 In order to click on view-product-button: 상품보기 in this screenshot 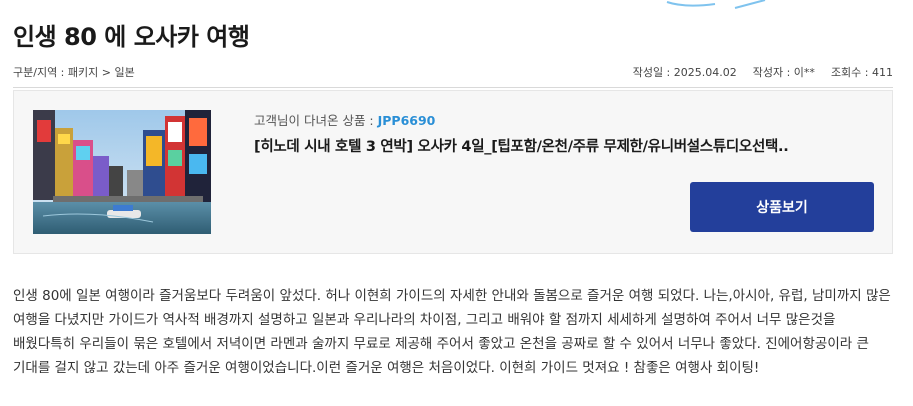, I will do `click(782, 207)`.